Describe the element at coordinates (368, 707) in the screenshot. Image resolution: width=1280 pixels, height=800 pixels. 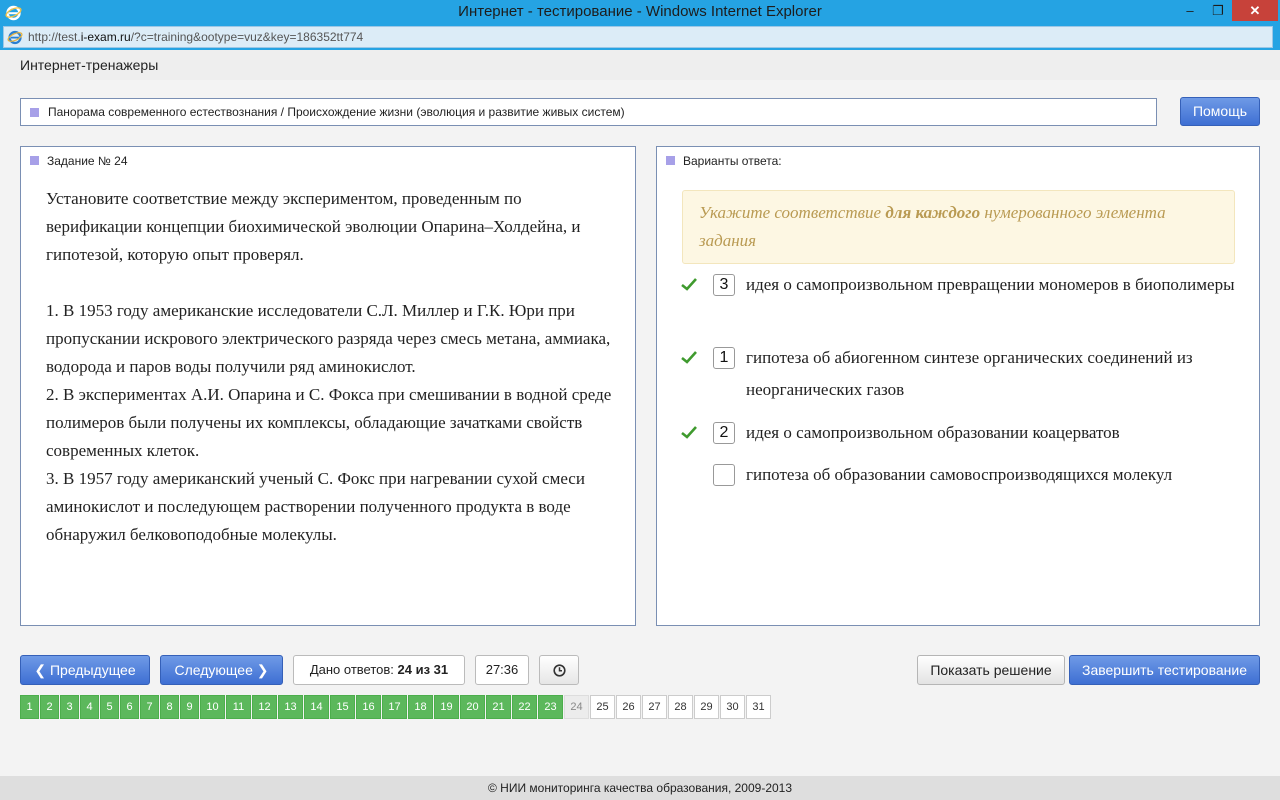
I see `page-16: 16` at that location.